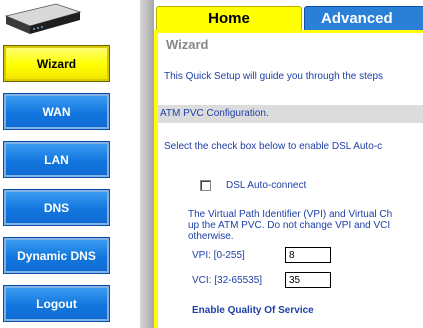 The image size is (423, 328). Describe the element at coordinates (290, 114) in the screenshot. I see `section-header: ATM PVC Configuration.` at that location.